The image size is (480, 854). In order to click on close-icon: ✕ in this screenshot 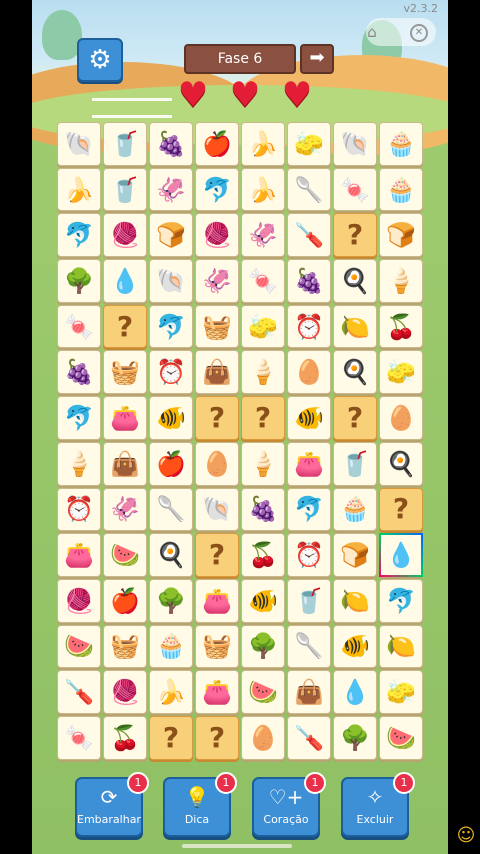, I will do `click(419, 33)`.